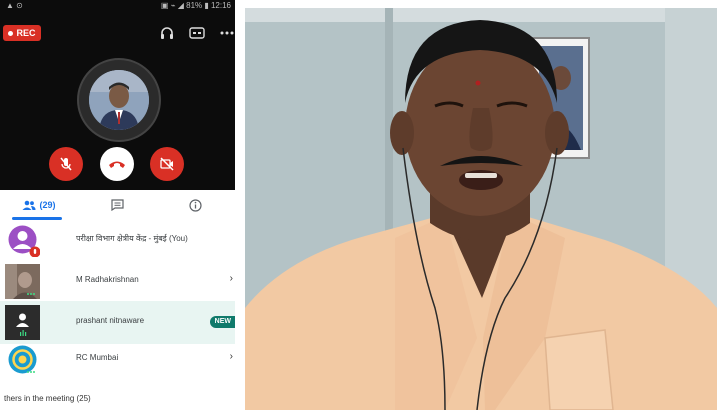 This screenshot has width=717, height=410. I want to click on info-icon, so click(195, 205).